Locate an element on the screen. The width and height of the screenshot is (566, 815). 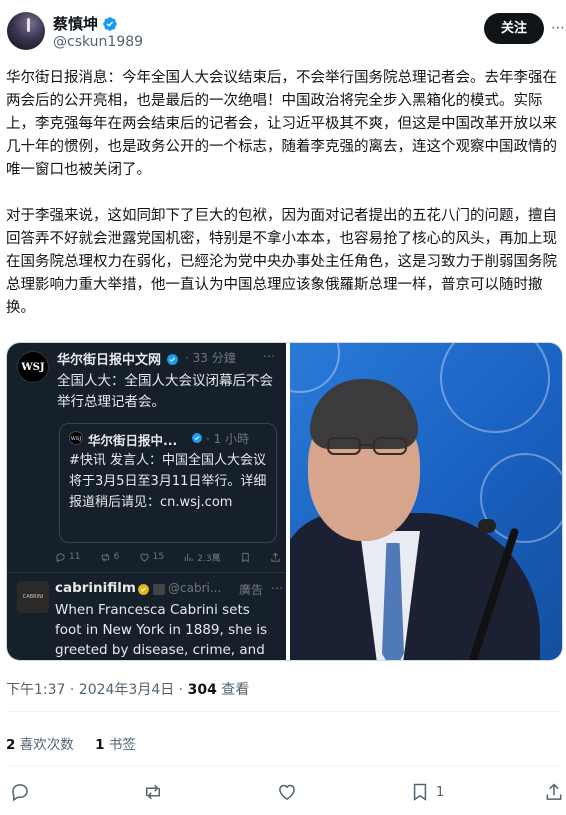
like-count: 15 is located at coordinates (158, 557).